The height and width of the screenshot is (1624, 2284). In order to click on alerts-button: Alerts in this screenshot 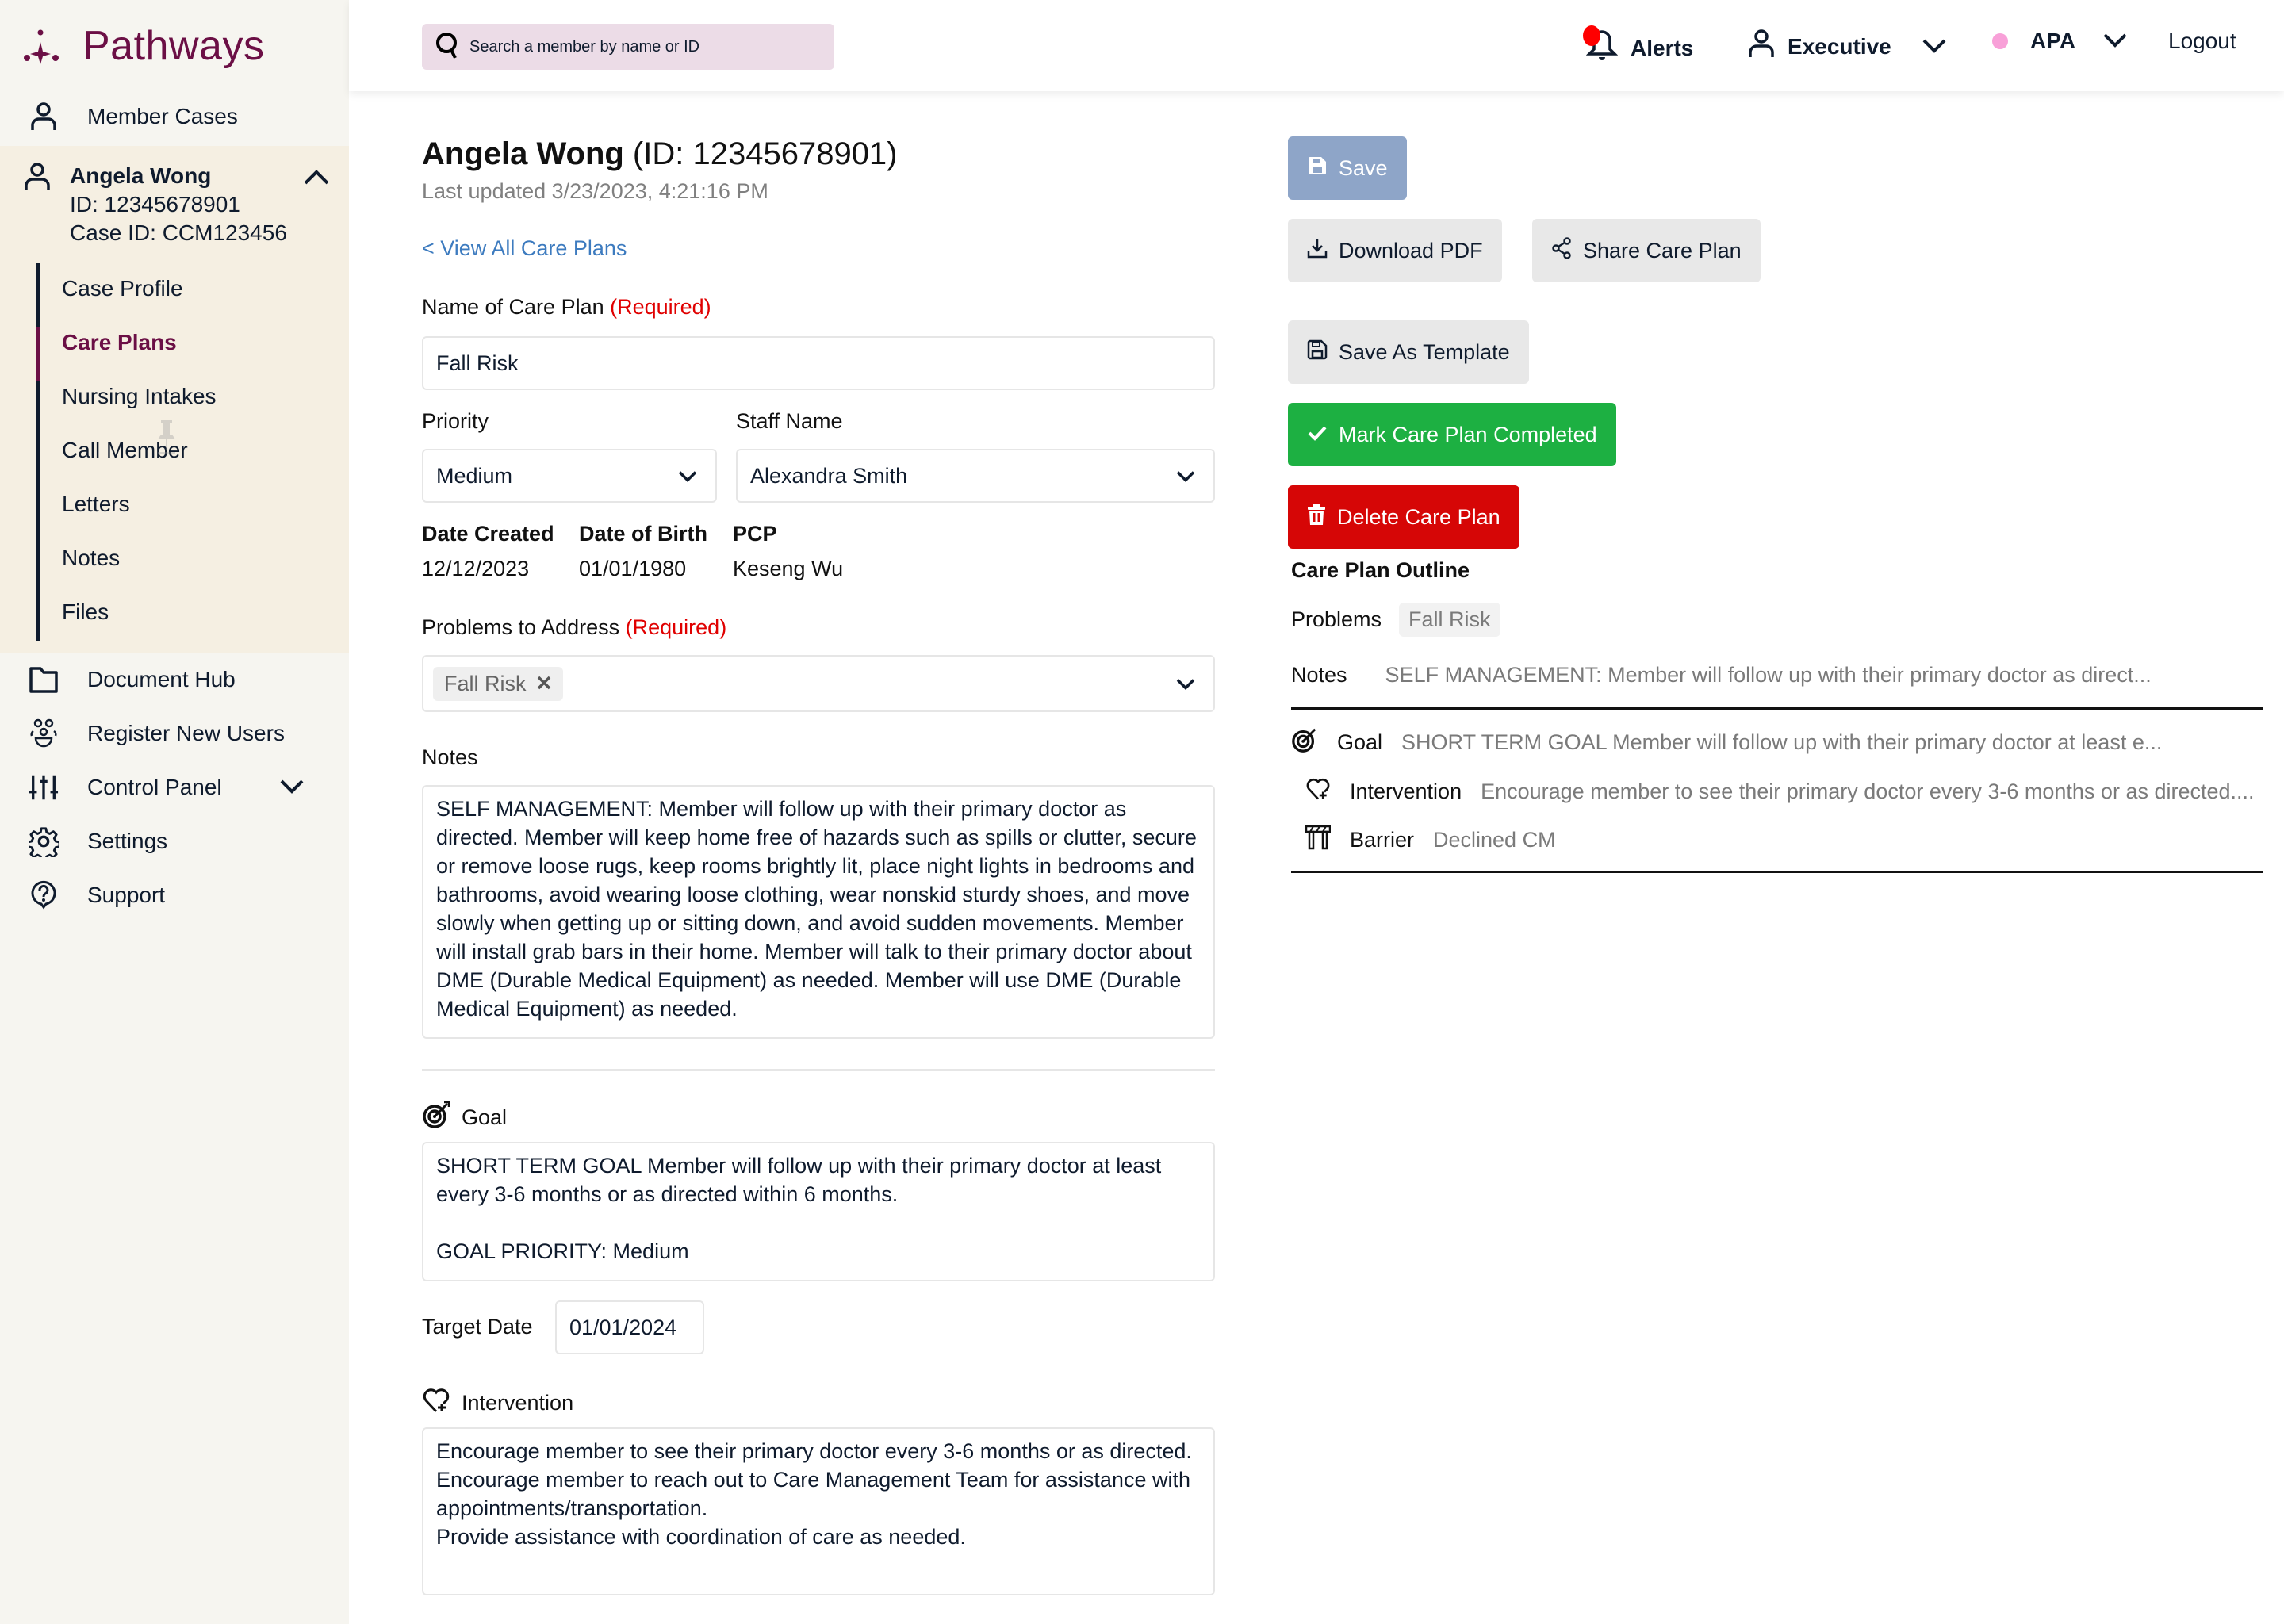, I will do `click(1638, 46)`.